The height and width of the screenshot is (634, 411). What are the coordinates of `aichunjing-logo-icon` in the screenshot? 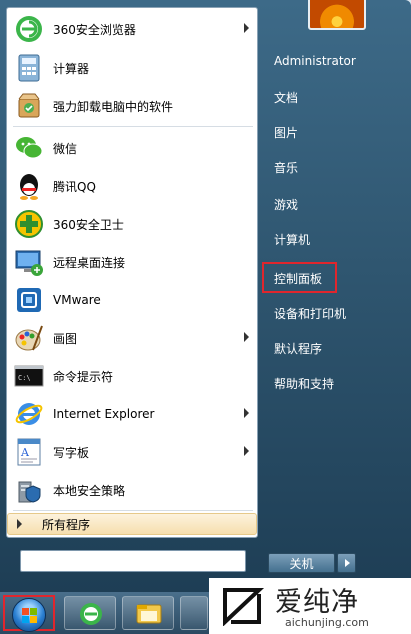 It's located at (244, 607).